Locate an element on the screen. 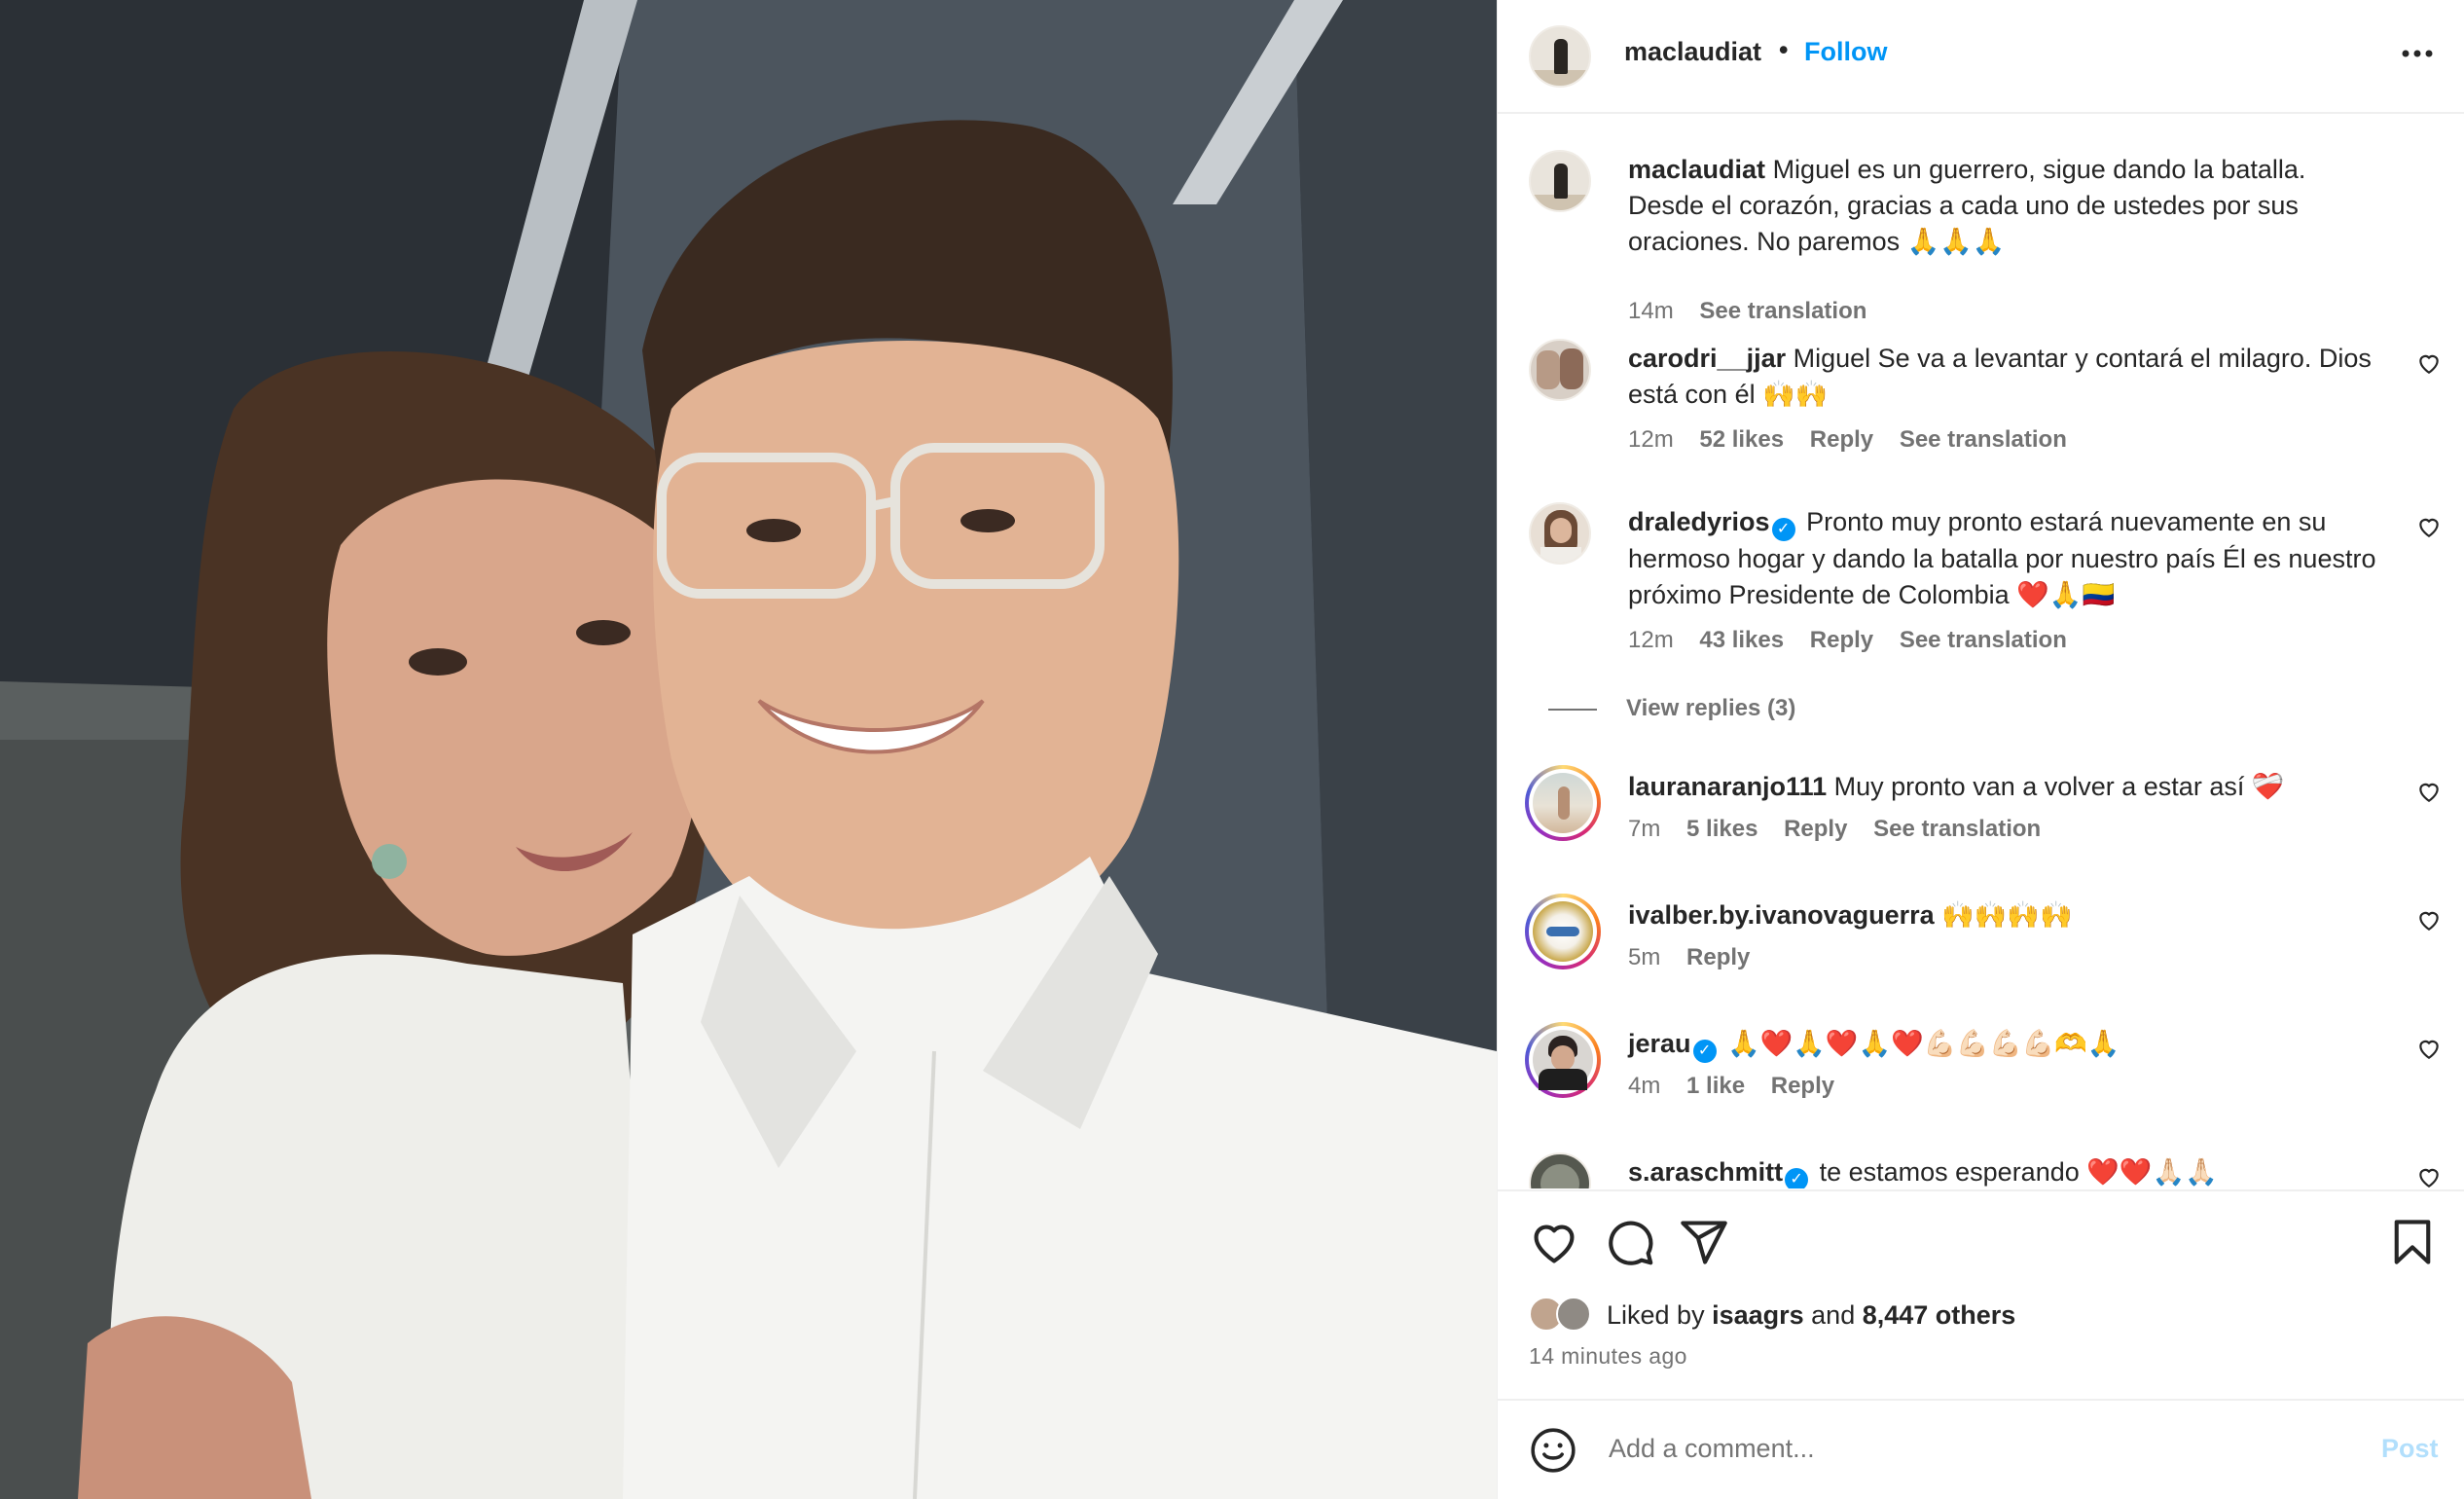  comment-body: te estamos esperando is located at coordinates (1949, 1172).